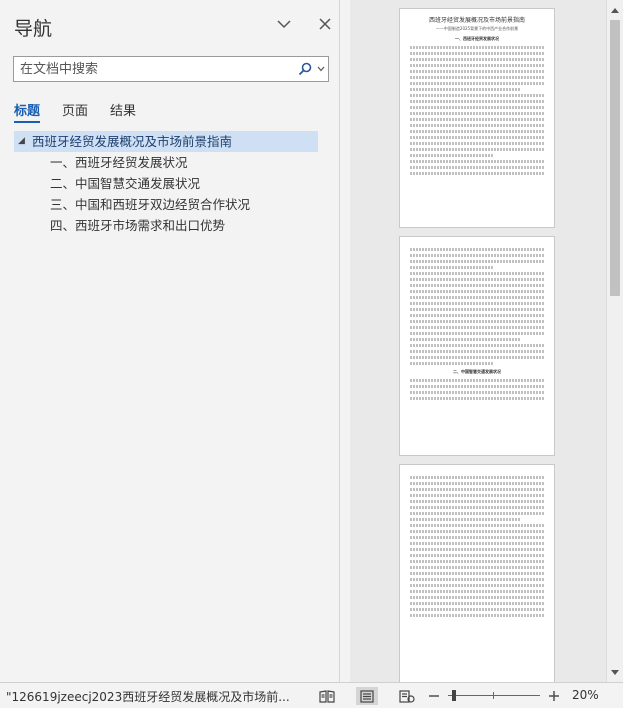 The height and width of the screenshot is (708, 623). I want to click on outline-item-3: 三、中国和西班牙双边经贸合作状况, so click(166, 204).